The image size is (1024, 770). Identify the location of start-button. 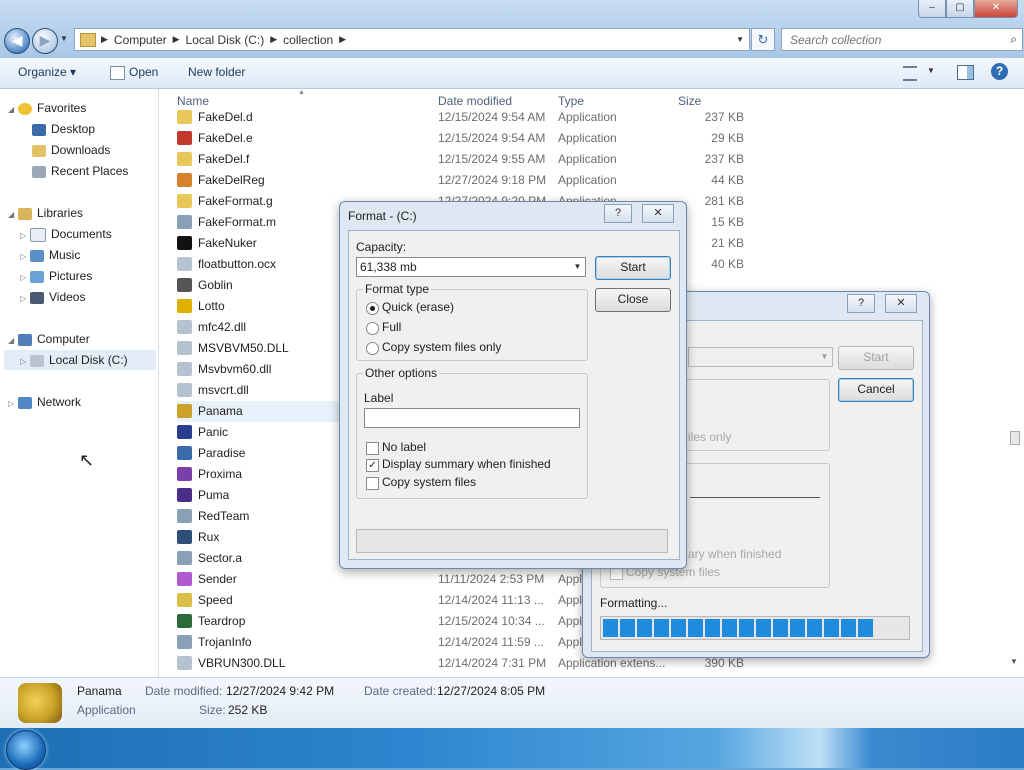
(26, 750).